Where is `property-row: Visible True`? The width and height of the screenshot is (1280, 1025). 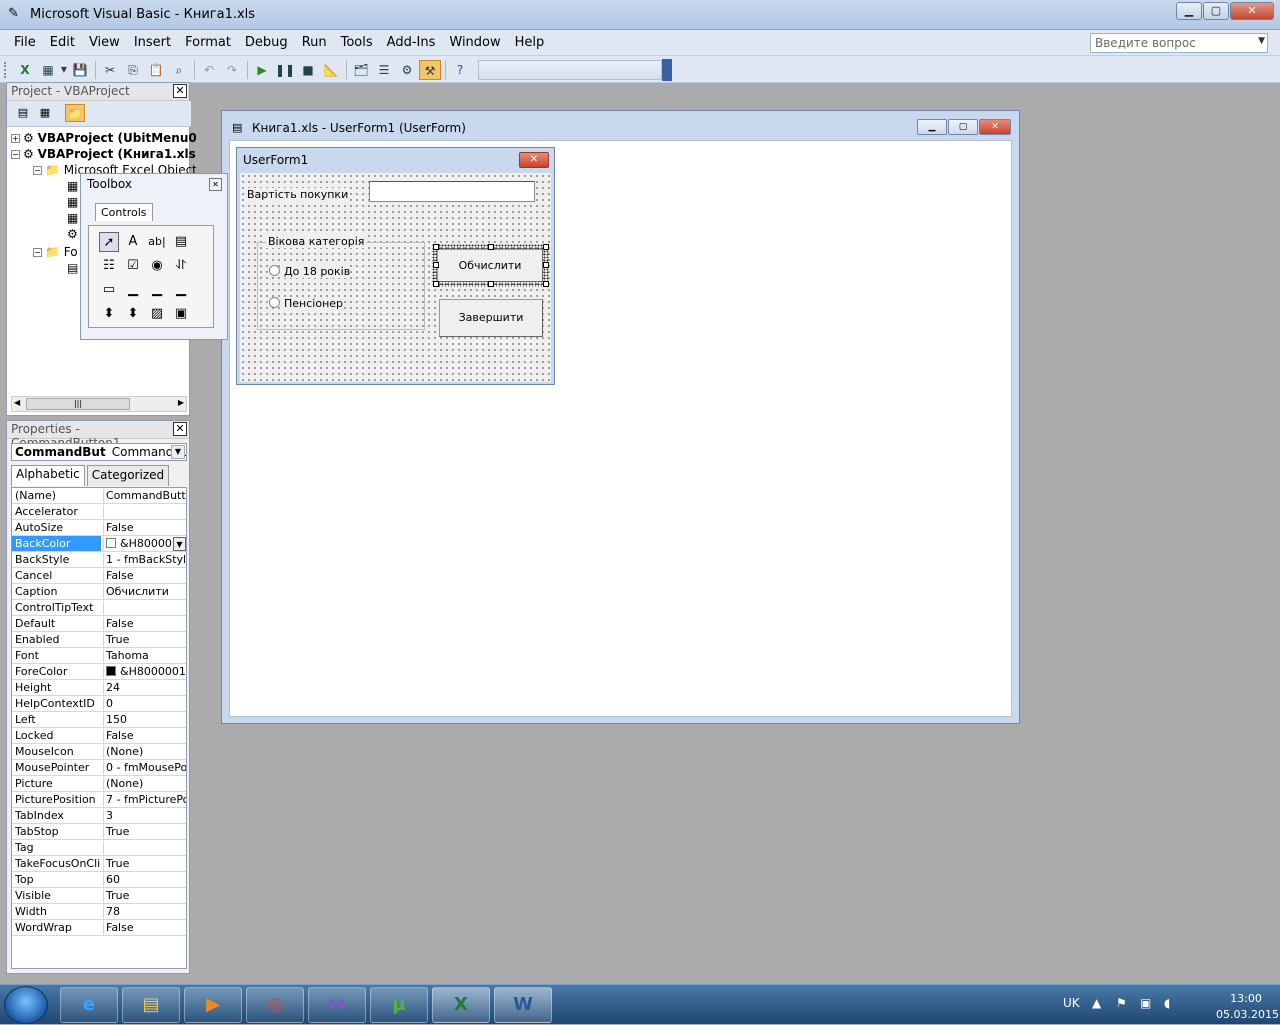
property-row: Visible True is located at coordinates (99, 896).